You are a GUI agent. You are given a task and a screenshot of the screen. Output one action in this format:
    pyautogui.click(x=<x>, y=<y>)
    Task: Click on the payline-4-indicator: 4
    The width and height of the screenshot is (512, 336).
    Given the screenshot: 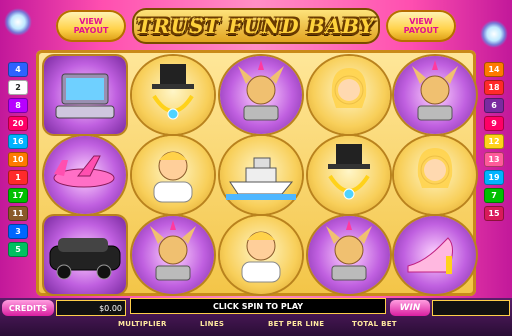 What is the action you would take?
    pyautogui.click(x=18, y=69)
    